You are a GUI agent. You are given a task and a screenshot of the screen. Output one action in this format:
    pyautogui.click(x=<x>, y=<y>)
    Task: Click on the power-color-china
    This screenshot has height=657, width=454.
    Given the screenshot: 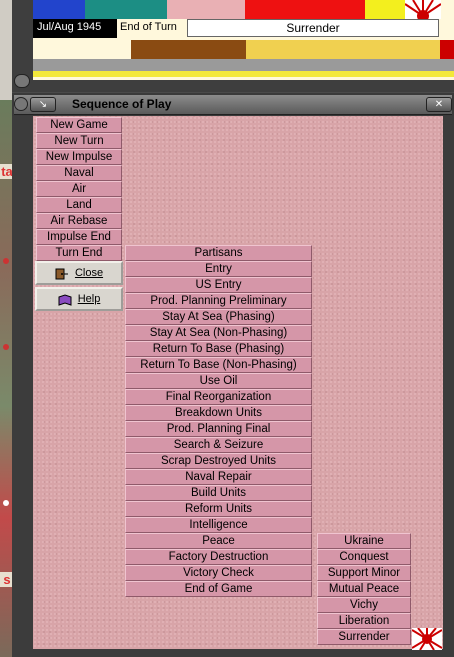 What is the action you would take?
    pyautogui.click(x=305, y=9)
    